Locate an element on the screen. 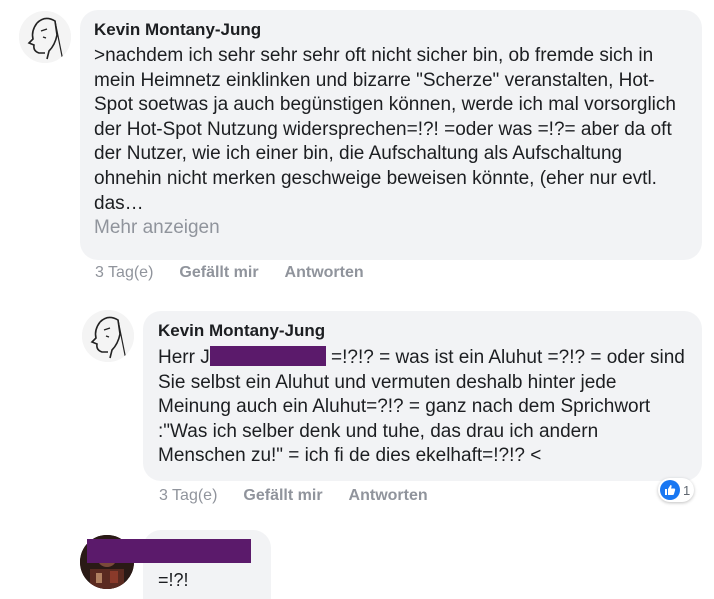  show-more-link: Mehr anzeigen is located at coordinates (391, 228).